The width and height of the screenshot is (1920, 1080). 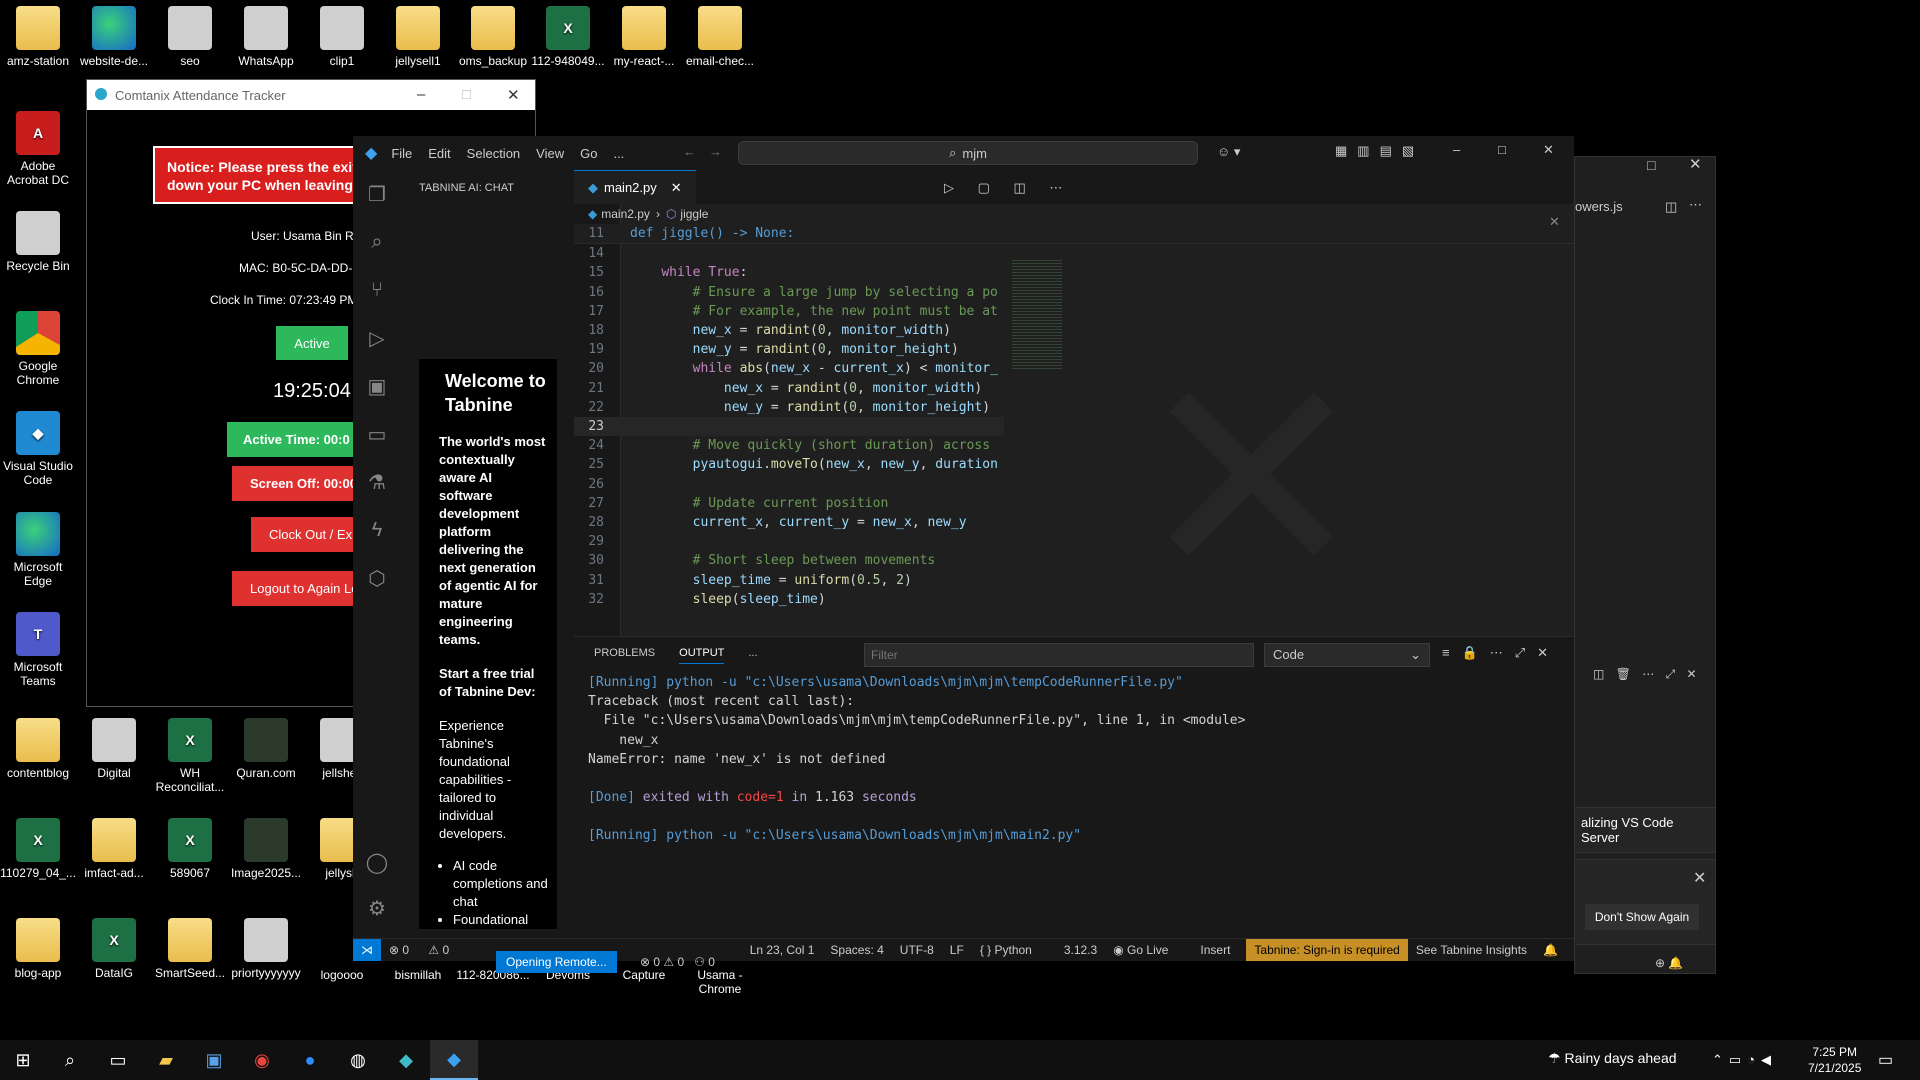 What do you see at coordinates (38, 242) in the screenshot?
I see `desktop-icon: Recycle Bin` at bounding box center [38, 242].